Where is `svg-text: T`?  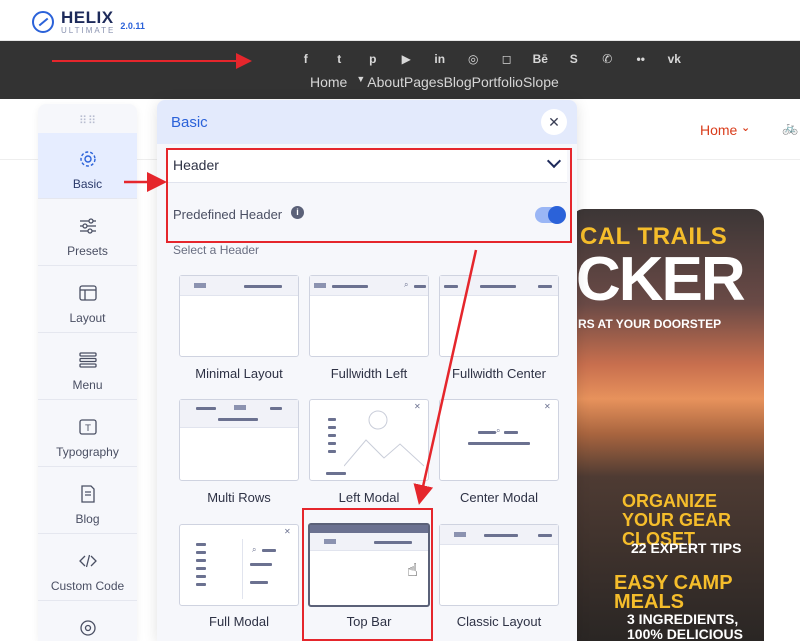
svg-text: T is located at coordinates (87, 429).